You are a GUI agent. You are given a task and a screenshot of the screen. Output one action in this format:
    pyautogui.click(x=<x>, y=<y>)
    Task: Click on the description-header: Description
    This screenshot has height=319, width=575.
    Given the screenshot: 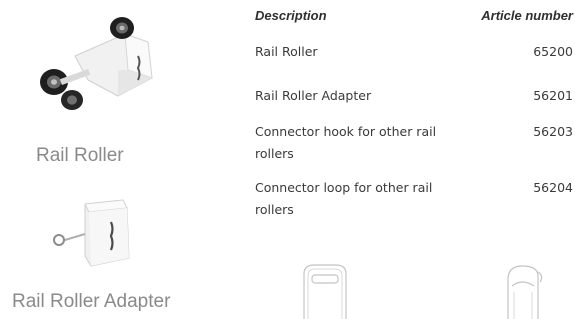 What is the action you would take?
    pyautogui.click(x=291, y=15)
    